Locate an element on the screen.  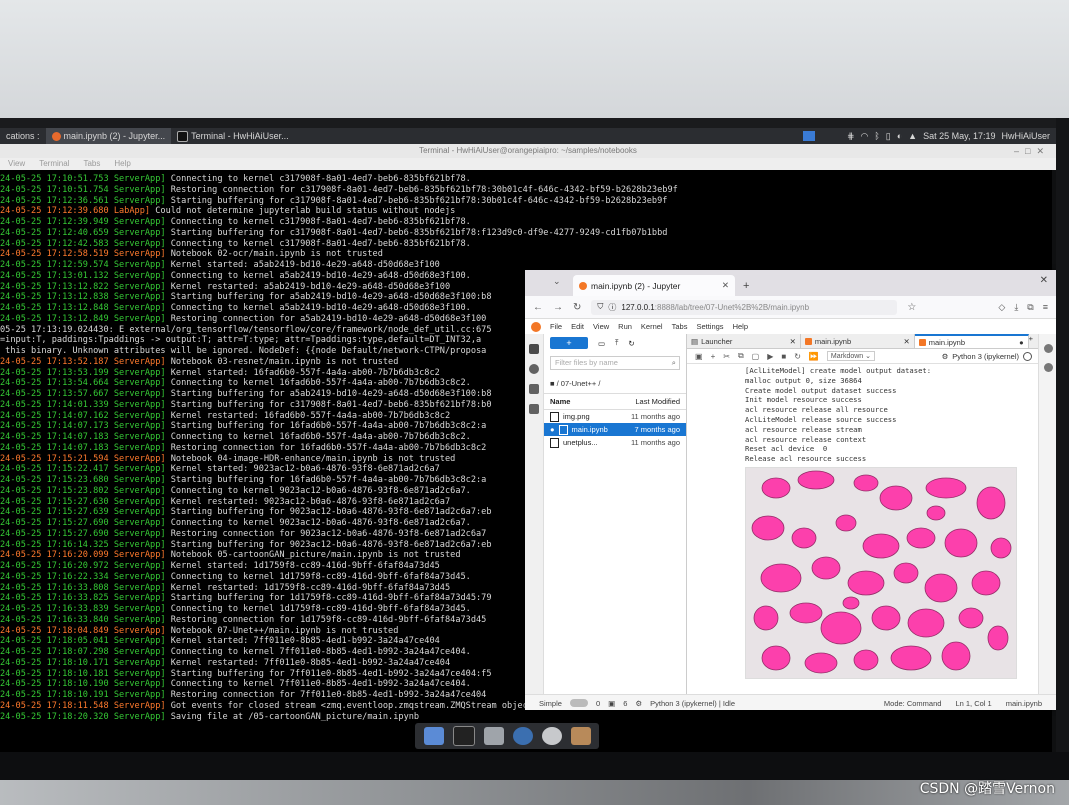
user-menu: HwHiAiUser is located at coordinates (1025, 136).